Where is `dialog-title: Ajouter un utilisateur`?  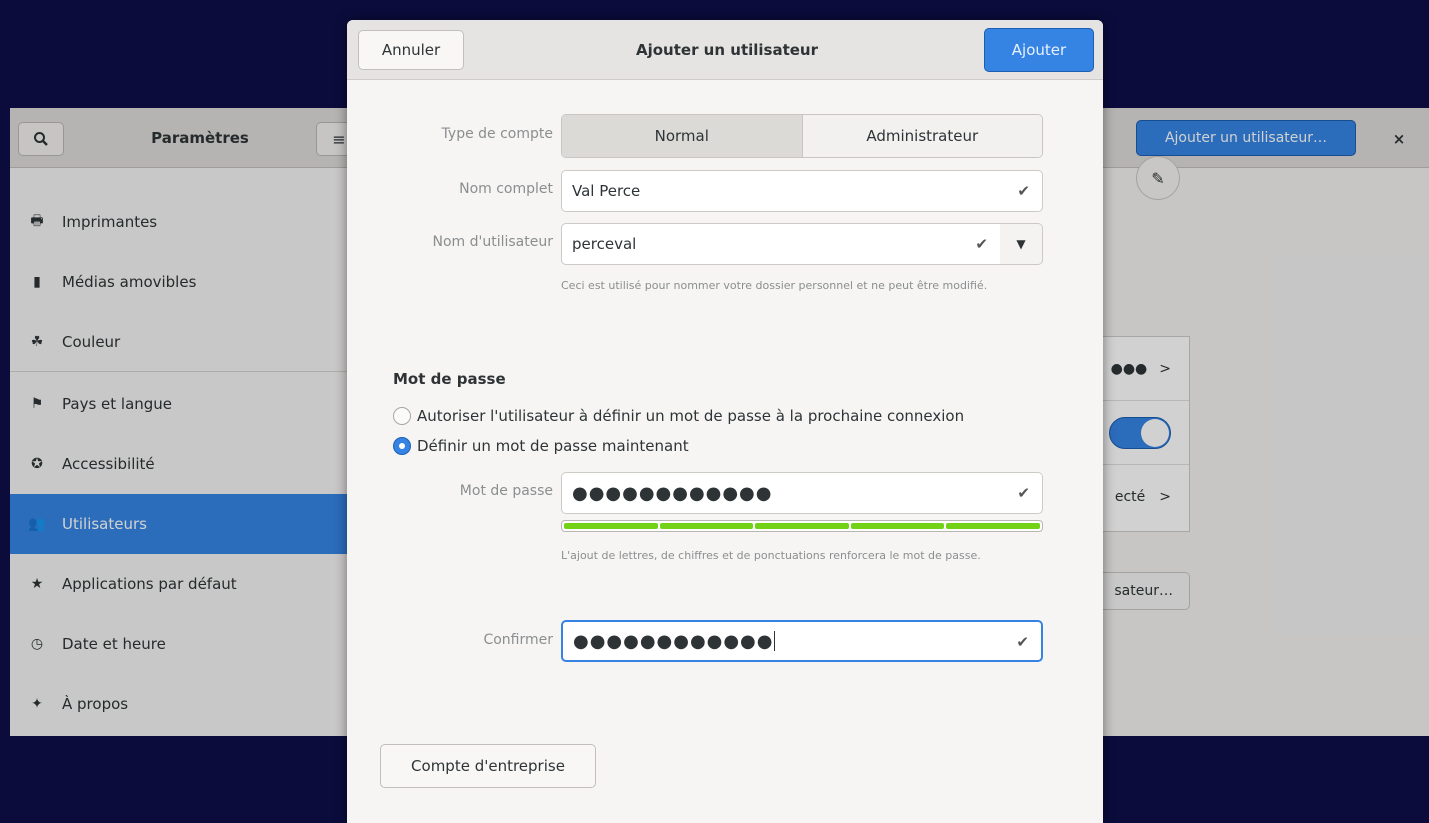 dialog-title: Ajouter un utilisateur is located at coordinates (727, 50).